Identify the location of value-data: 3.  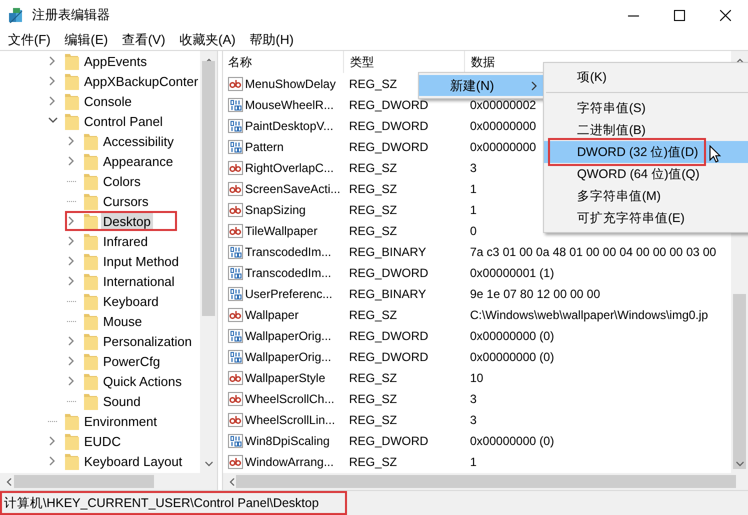
(473, 167).